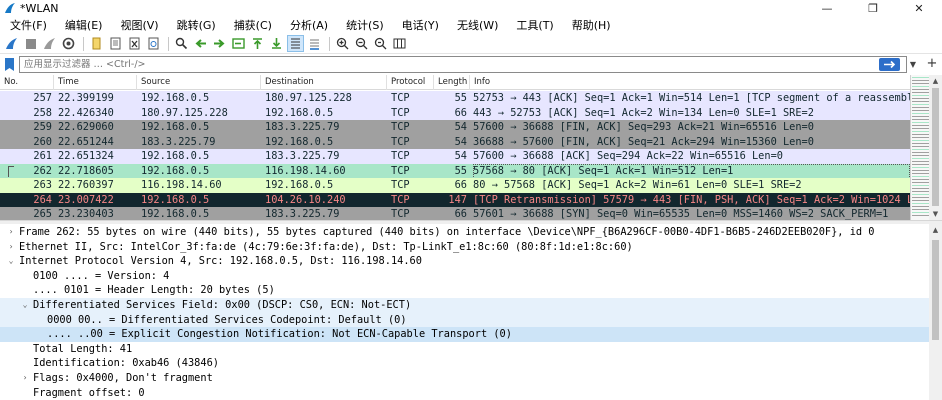 This screenshot has width=942, height=400. Describe the element at coordinates (452, 82) in the screenshot. I see `column-length: Length` at that location.